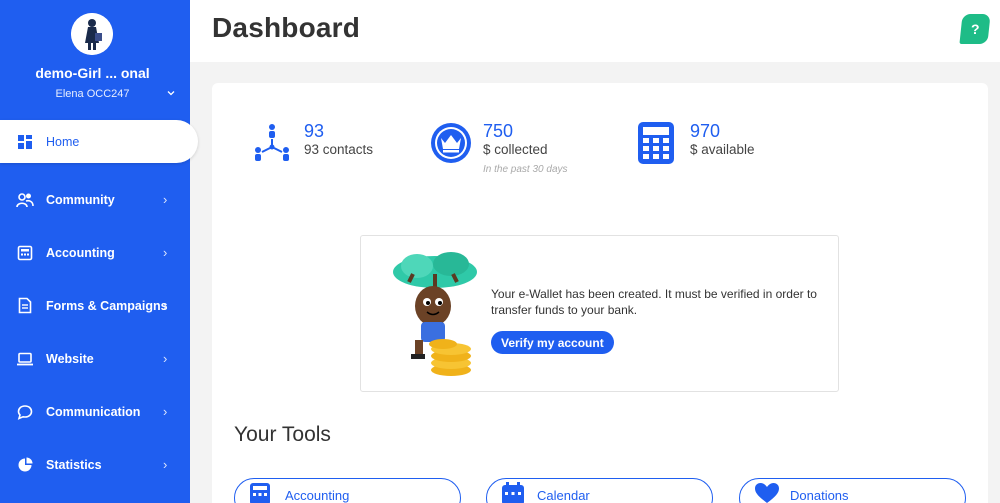 The image size is (1000, 503). What do you see at coordinates (852, 490) in the screenshot?
I see `tool-donations: Donations` at bounding box center [852, 490].